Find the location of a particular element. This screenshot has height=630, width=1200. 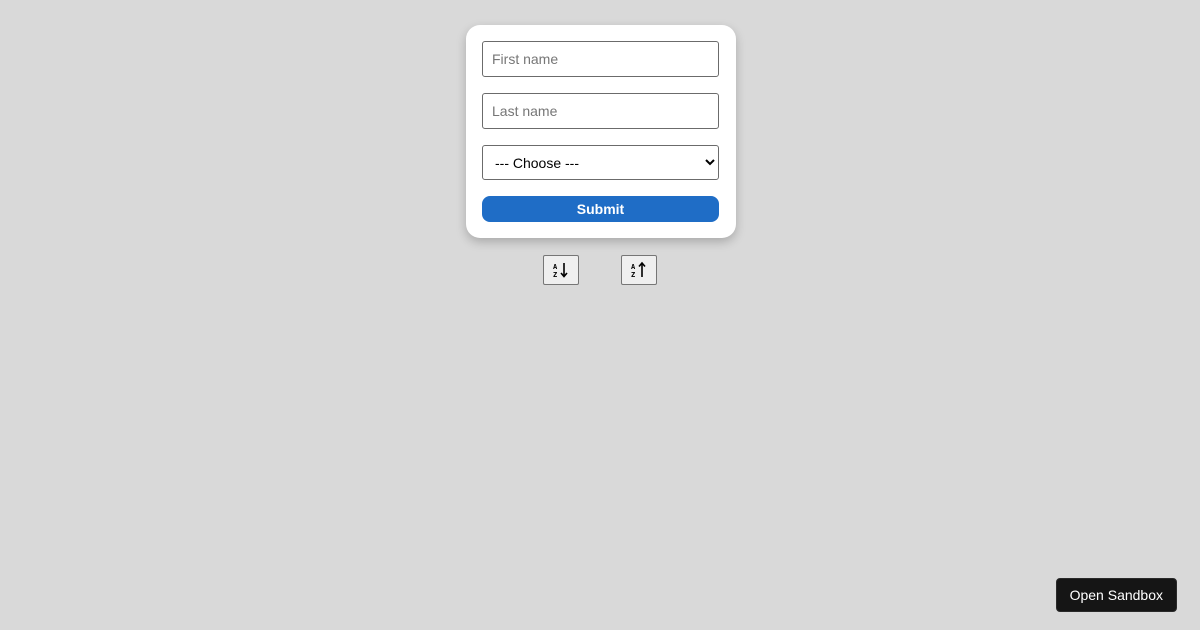

choose-select: --- Choose --- is located at coordinates (600, 162).